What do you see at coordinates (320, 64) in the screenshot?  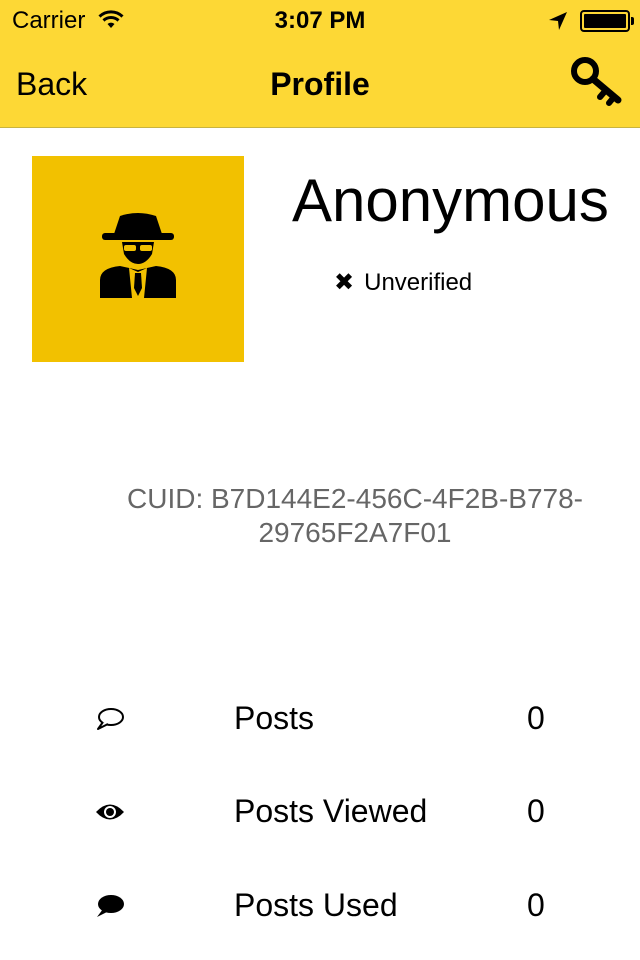 I see `navigation-header: Carrier 3:07 PM Back Profile` at bounding box center [320, 64].